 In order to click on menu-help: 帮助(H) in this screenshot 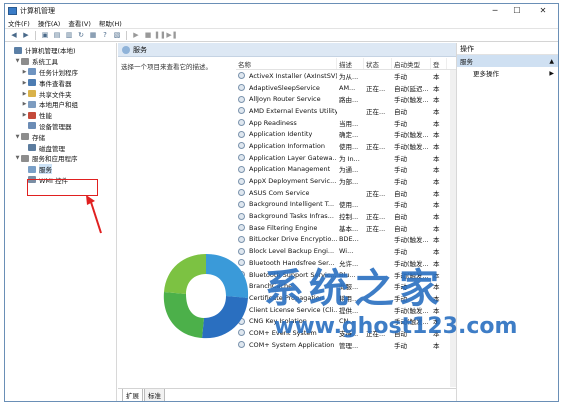, I will do `click(110, 23)`.